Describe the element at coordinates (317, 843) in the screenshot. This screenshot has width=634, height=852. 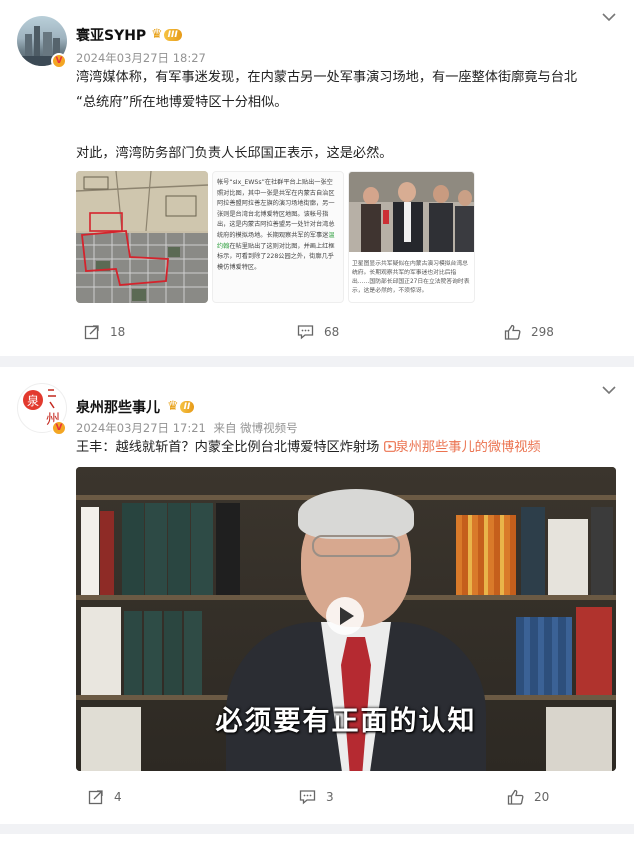
I see `next-card-edge` at that location.